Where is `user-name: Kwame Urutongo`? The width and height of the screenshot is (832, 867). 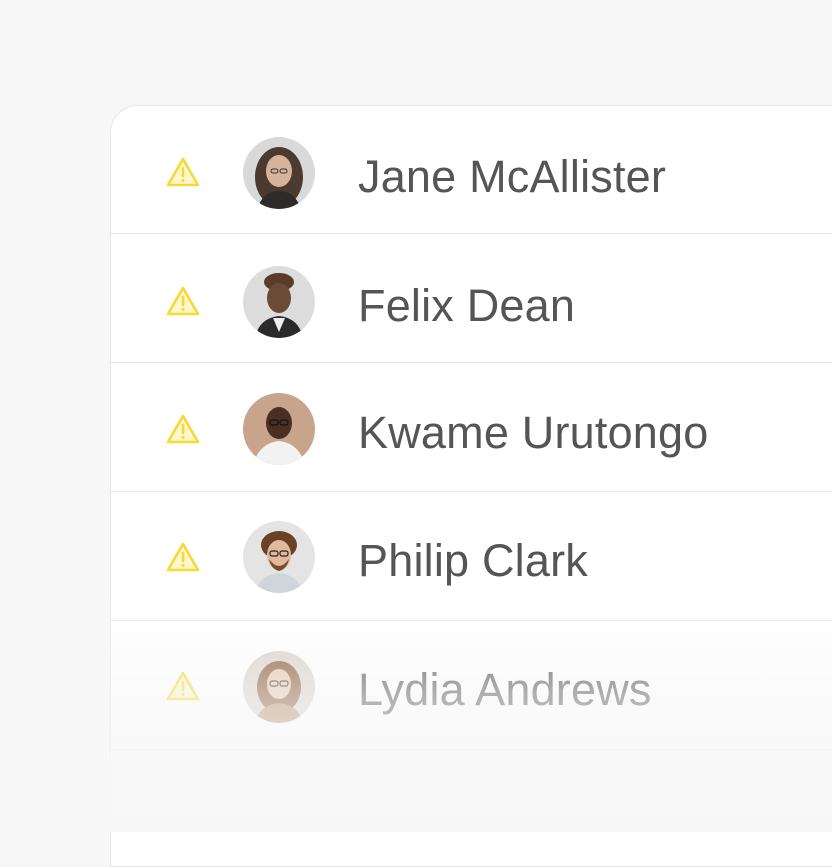 user-name: Kwame Urutongo is located at coordinates (533, 432).